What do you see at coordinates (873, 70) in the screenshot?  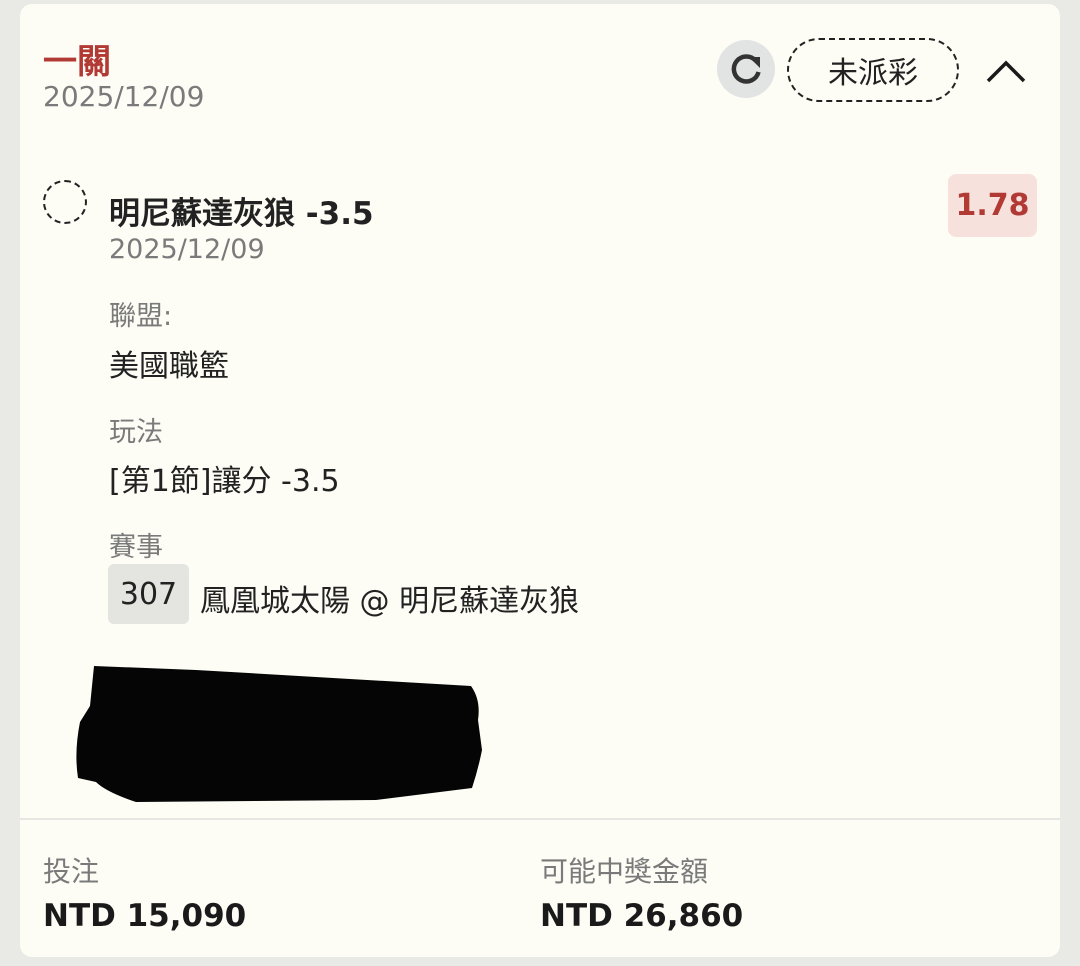 I see `status-badge: 未派彩` at bounding box center [873, 70].